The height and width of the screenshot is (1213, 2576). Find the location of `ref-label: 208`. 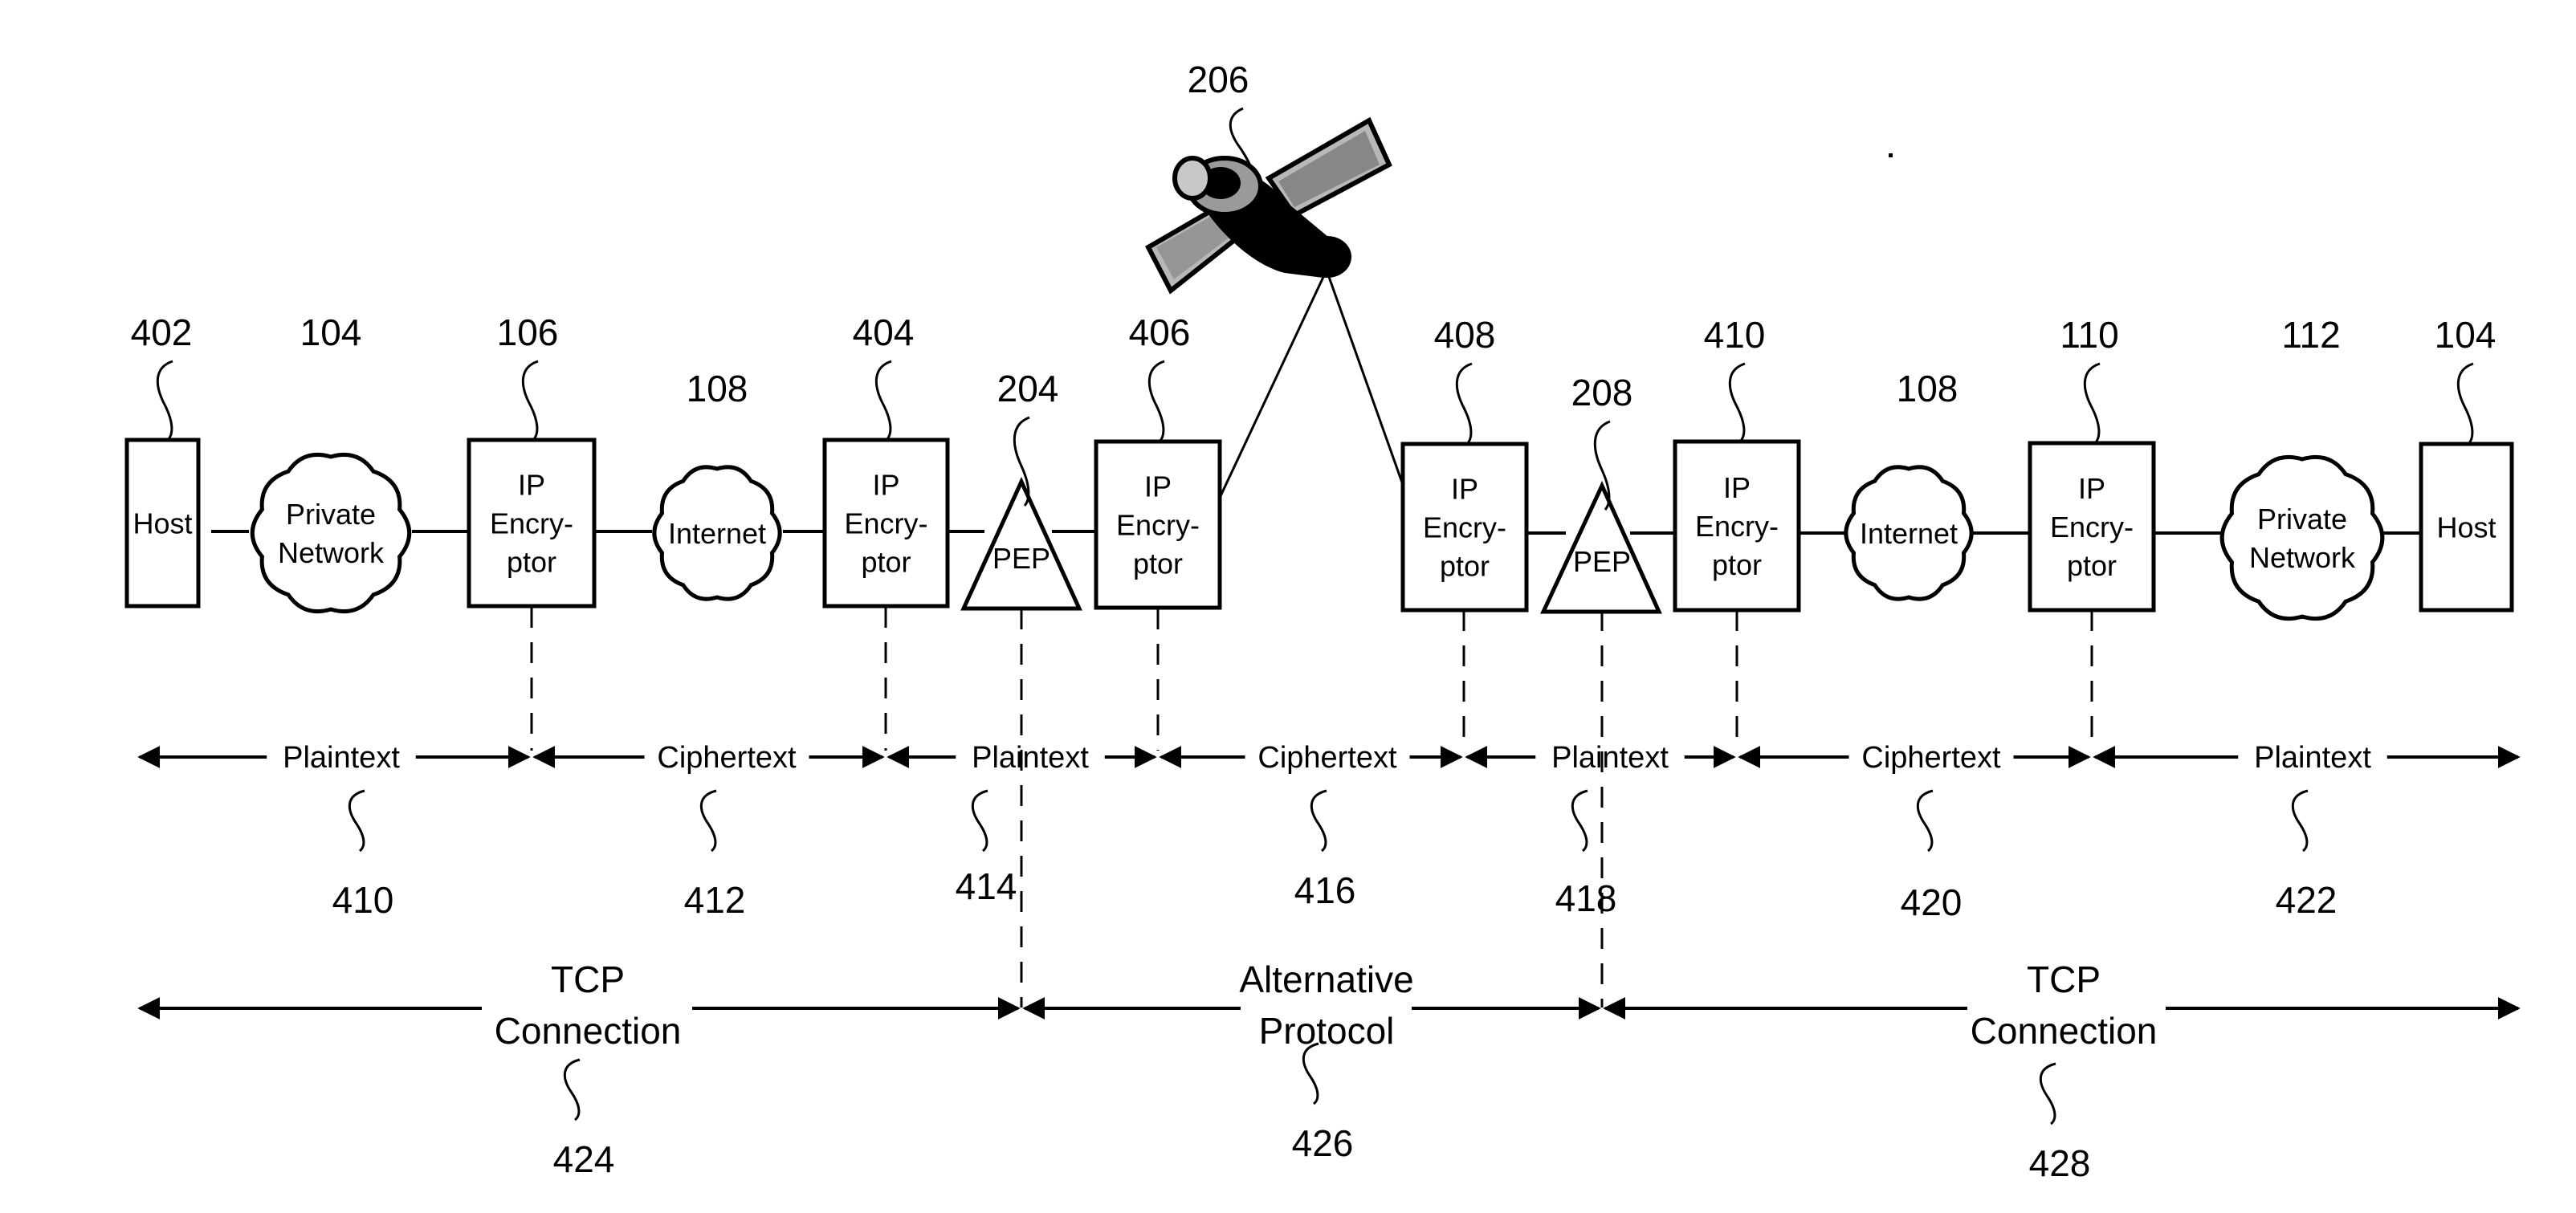

ref-label: 208 is located at coordinates (1602, 392).